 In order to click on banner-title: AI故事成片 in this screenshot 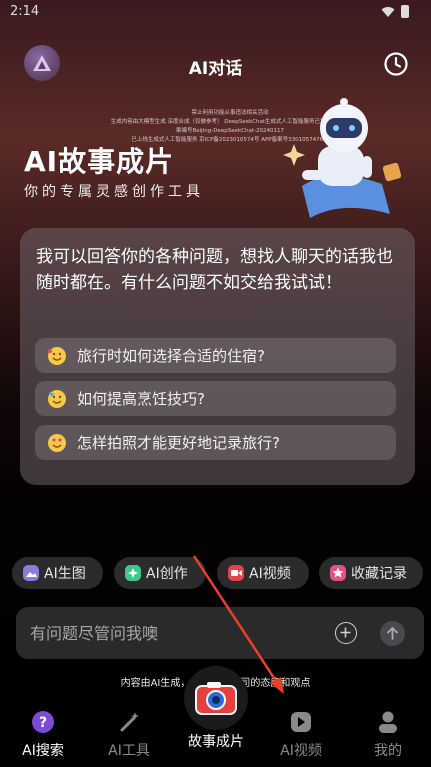, I will do `click(99, 161)`.